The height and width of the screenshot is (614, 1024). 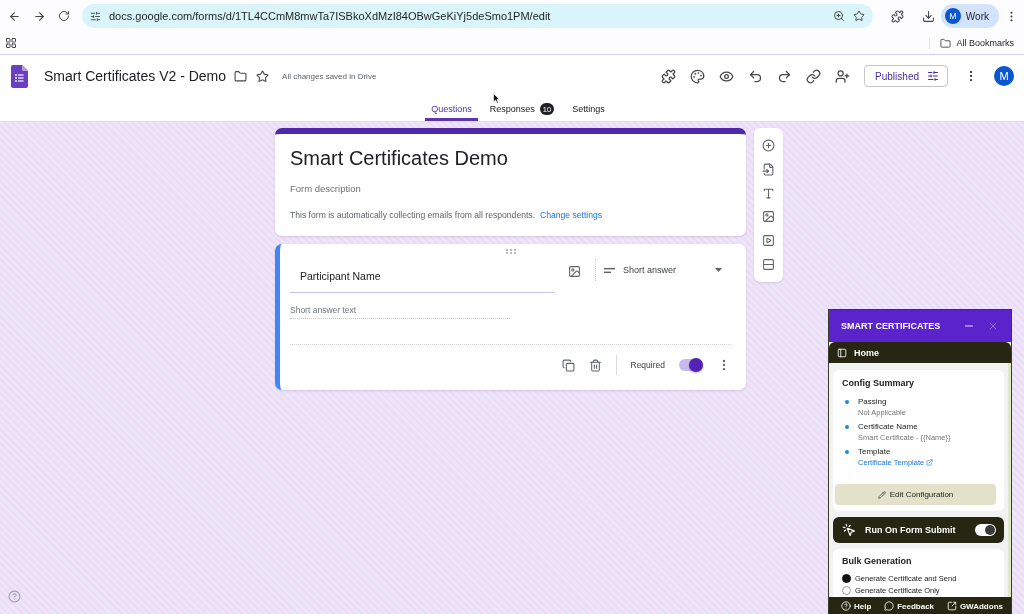 I want to click on video-icon, so click(x=768, y=240).